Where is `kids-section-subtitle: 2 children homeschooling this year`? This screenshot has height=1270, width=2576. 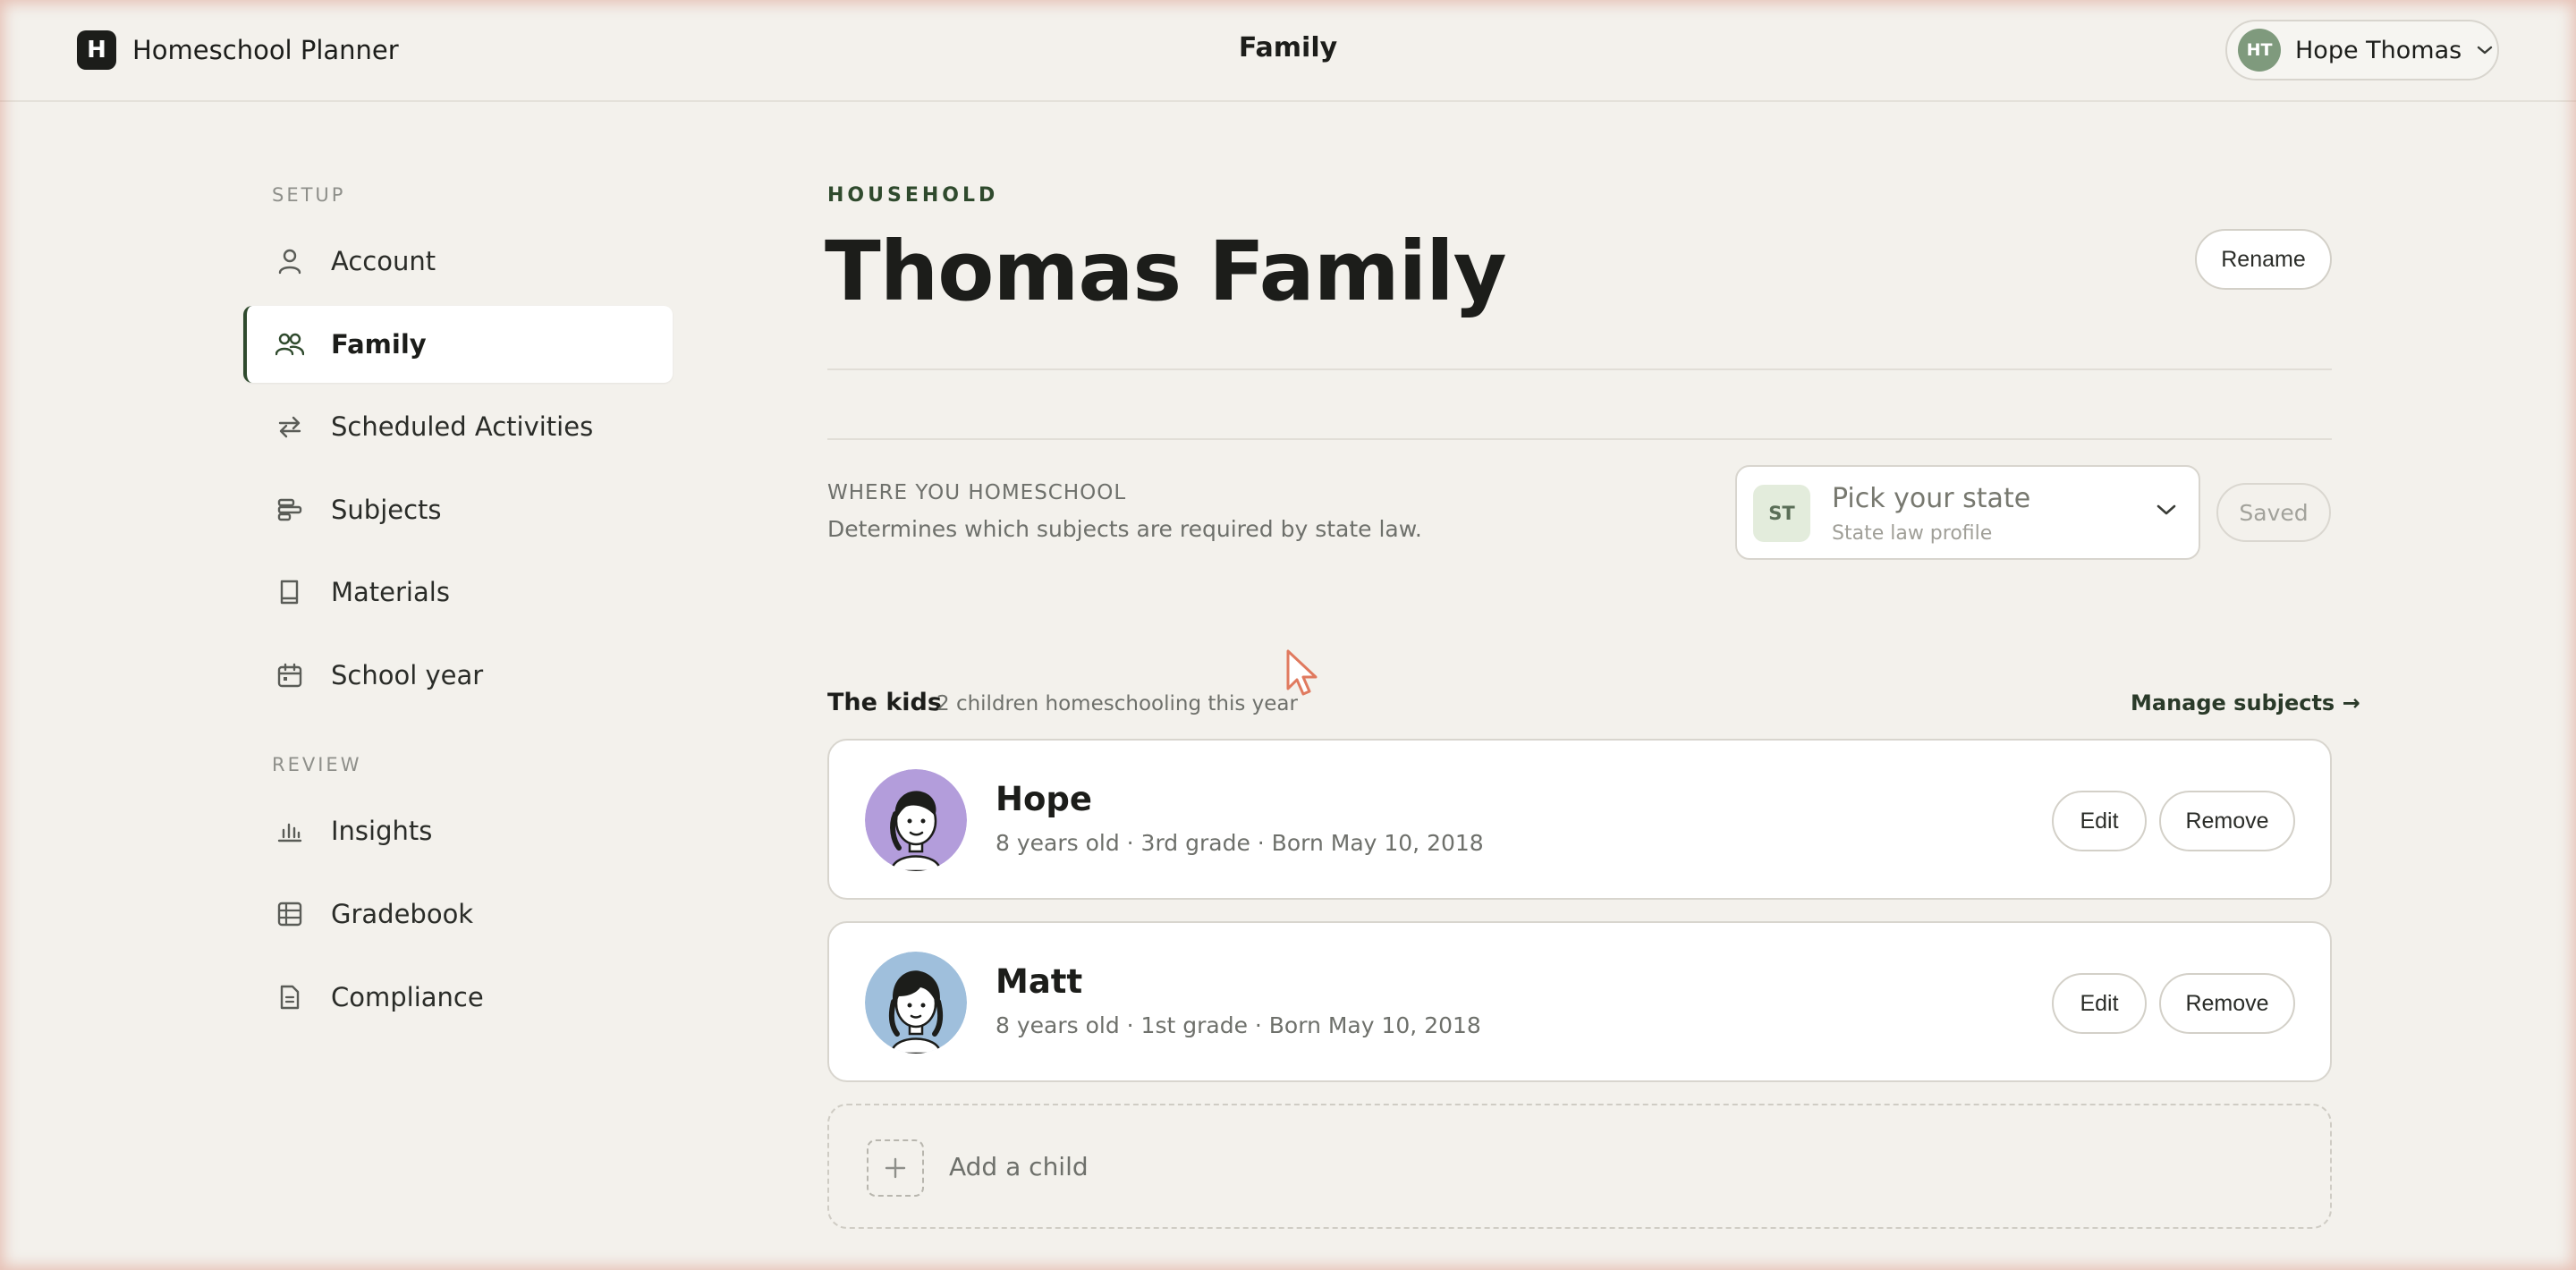 kids-section-subtitle: 2 children homeschooling this year is located at coordinates (1117, 703).